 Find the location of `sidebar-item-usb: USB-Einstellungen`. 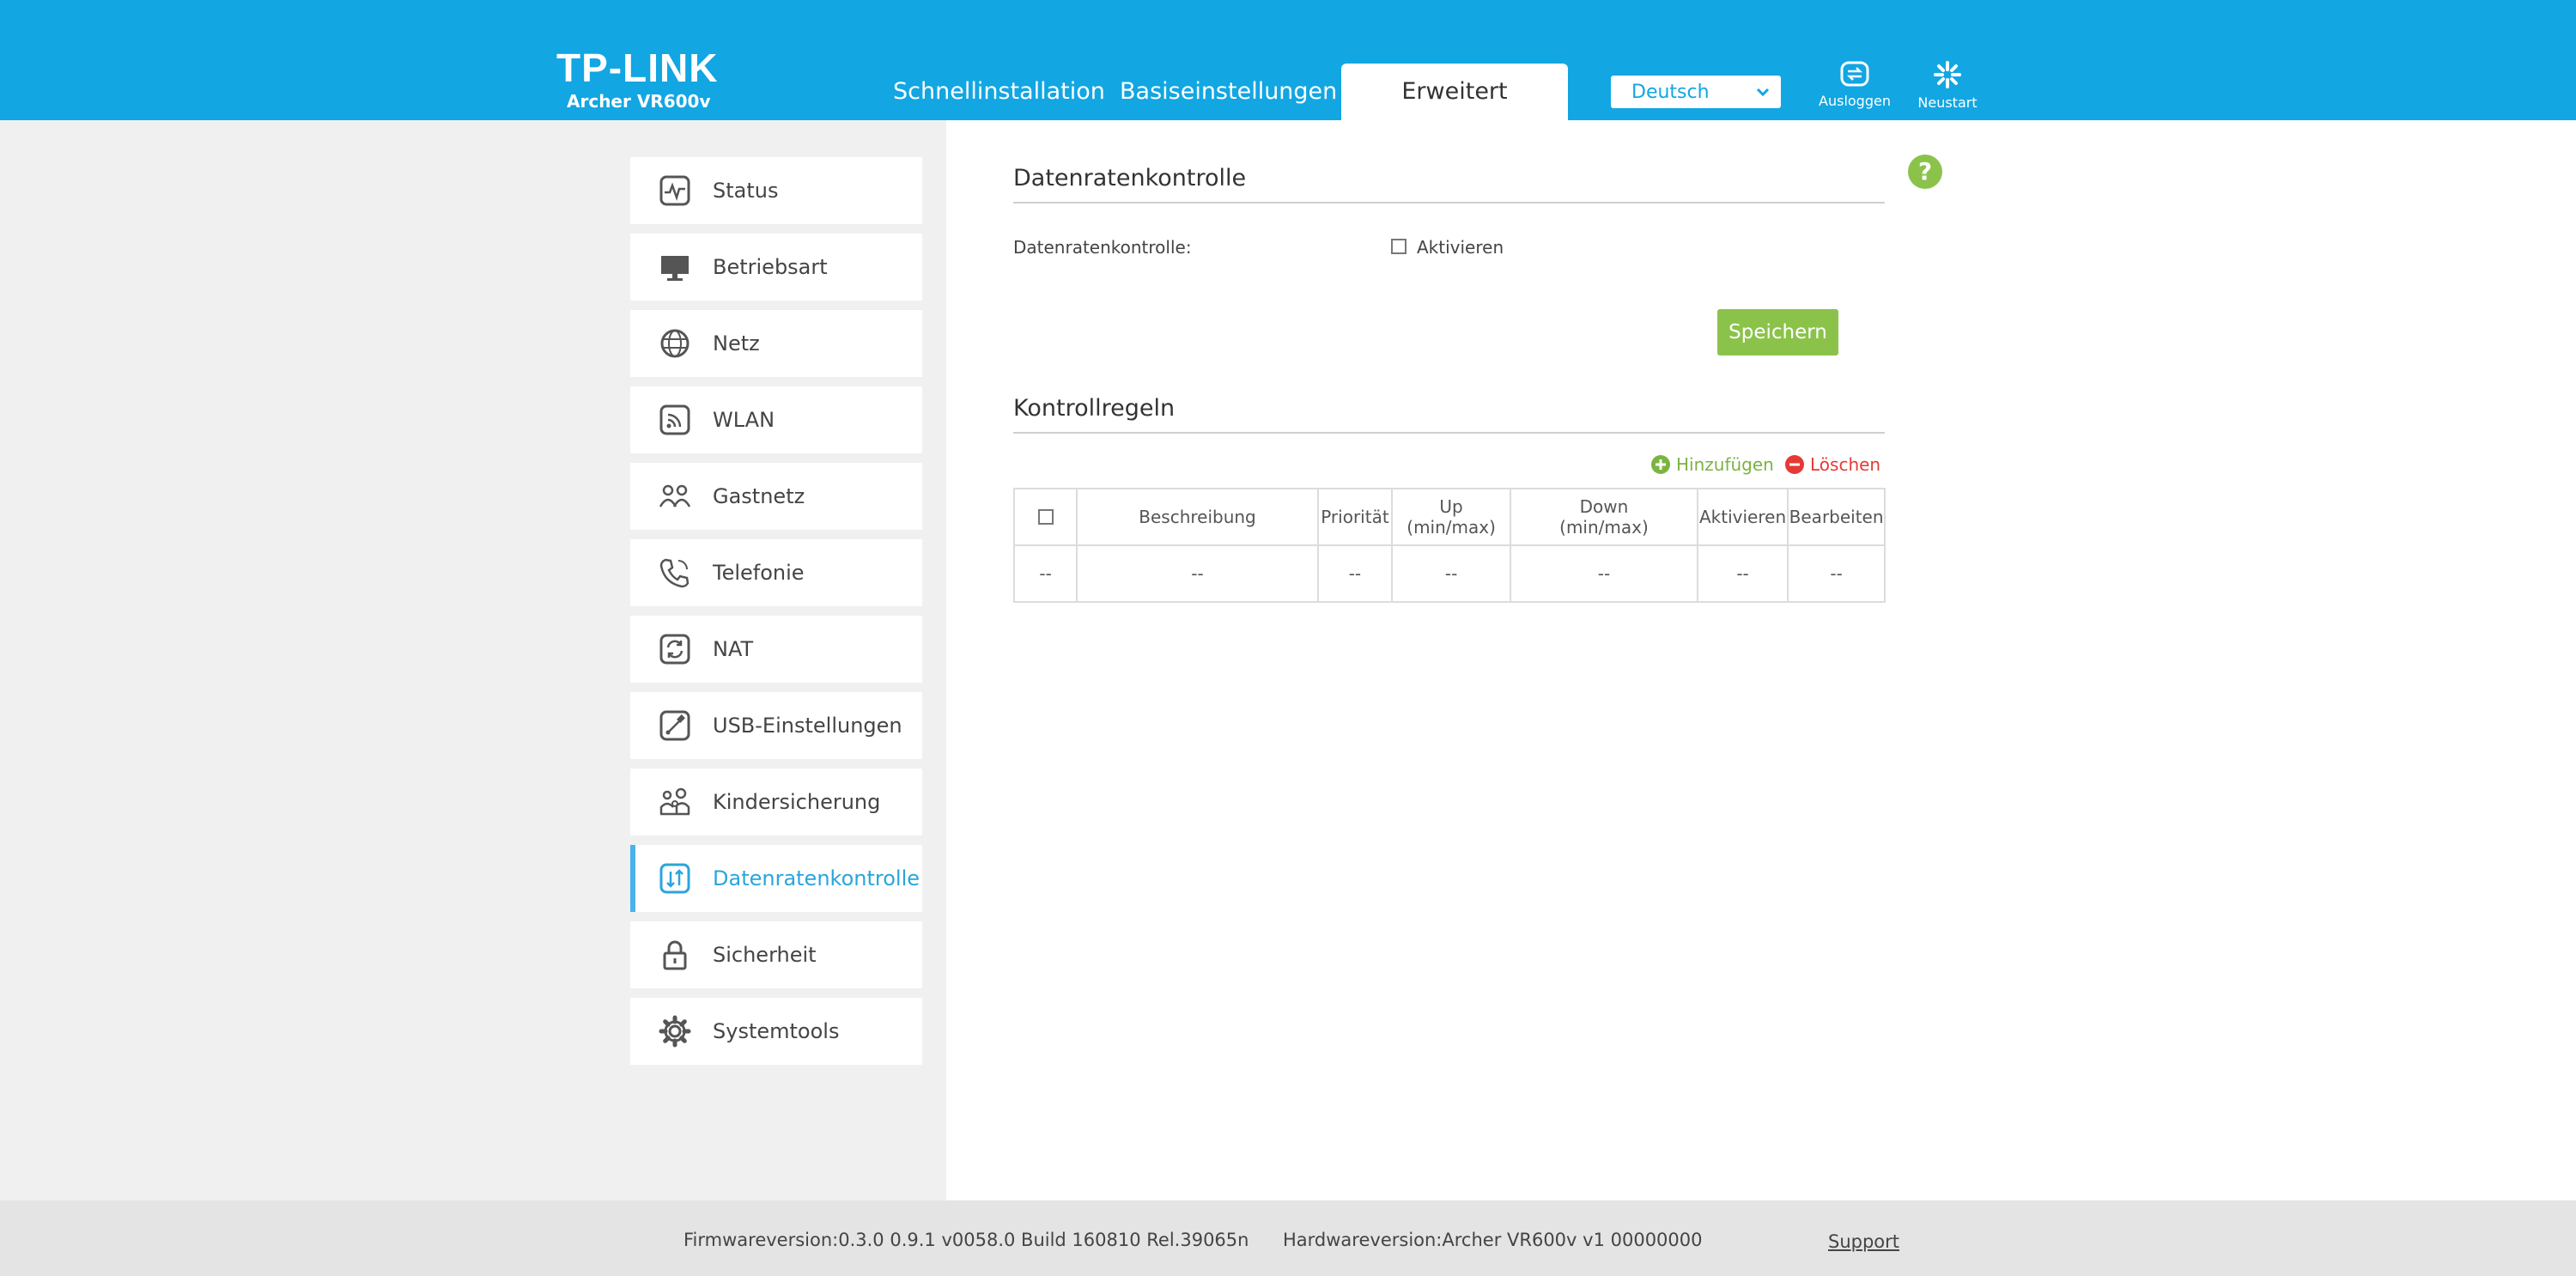

sidebar-item-usb: USB-Einstellungen is located at coordinates (776, 725).